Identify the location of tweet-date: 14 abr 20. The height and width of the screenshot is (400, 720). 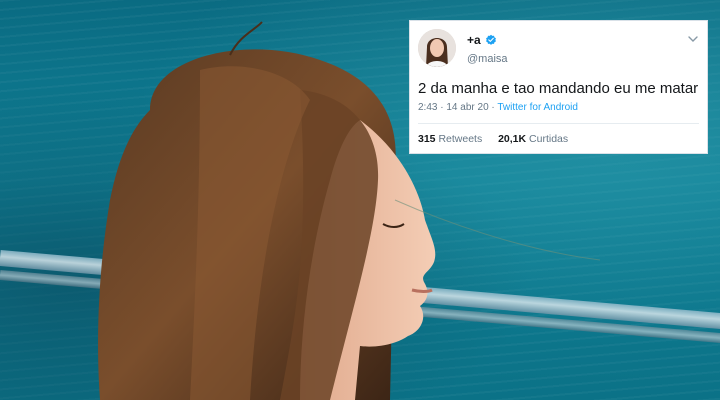
(467, 107).